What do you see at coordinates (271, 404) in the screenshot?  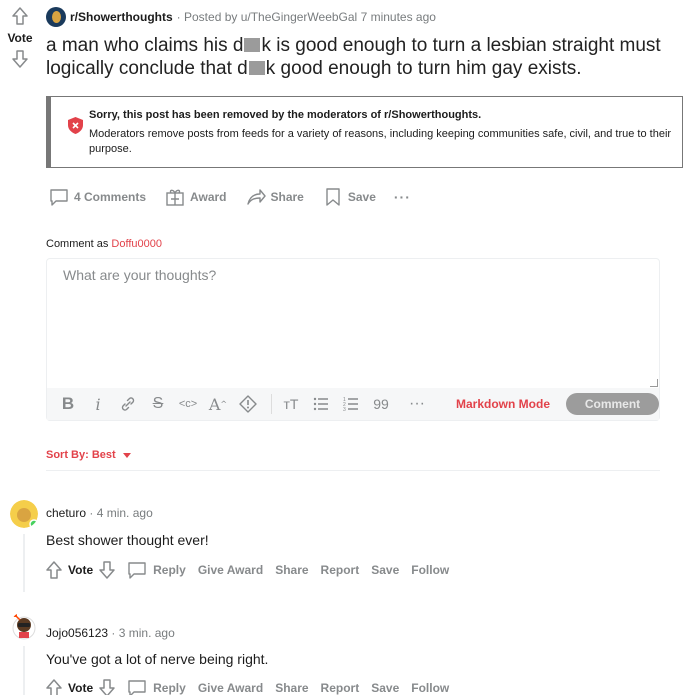 I see `toolbar-separator` at bounding box center [271, 404].